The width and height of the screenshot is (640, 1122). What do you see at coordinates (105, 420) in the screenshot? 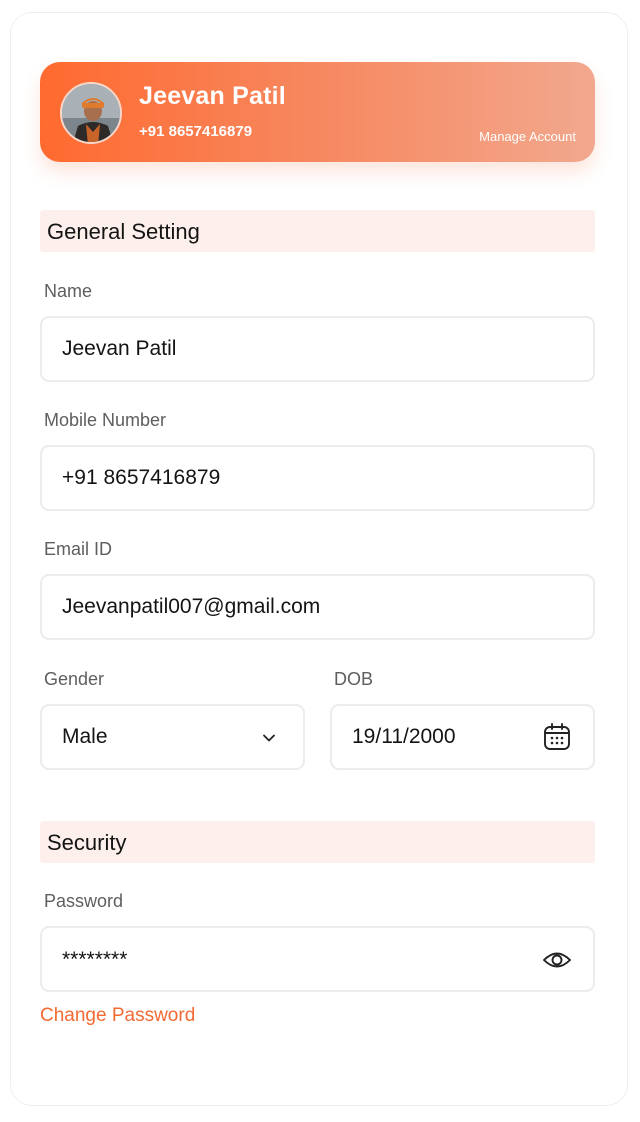
I see `mobile-label: Mobile Number` at bounding box center [105, 420].